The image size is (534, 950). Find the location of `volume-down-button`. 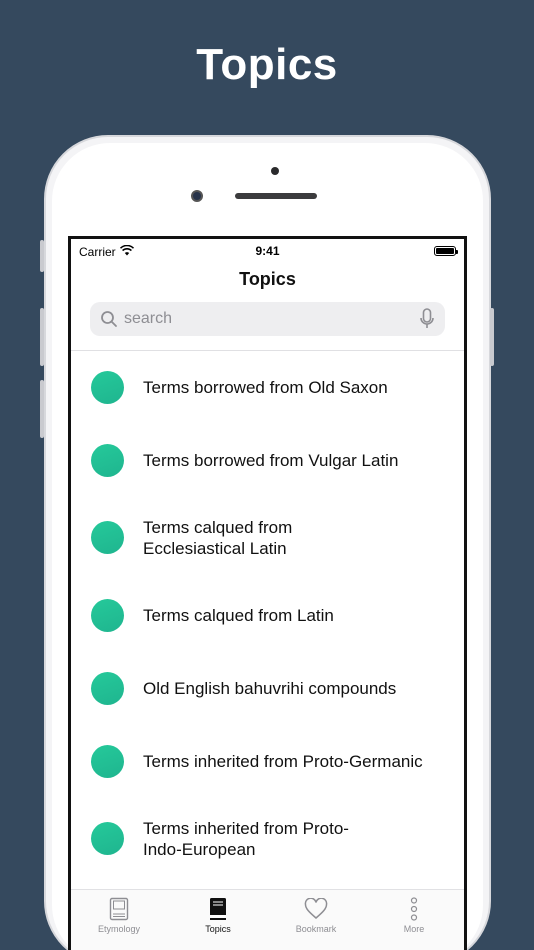

volume-down-button is located at coordinates (42, 409).